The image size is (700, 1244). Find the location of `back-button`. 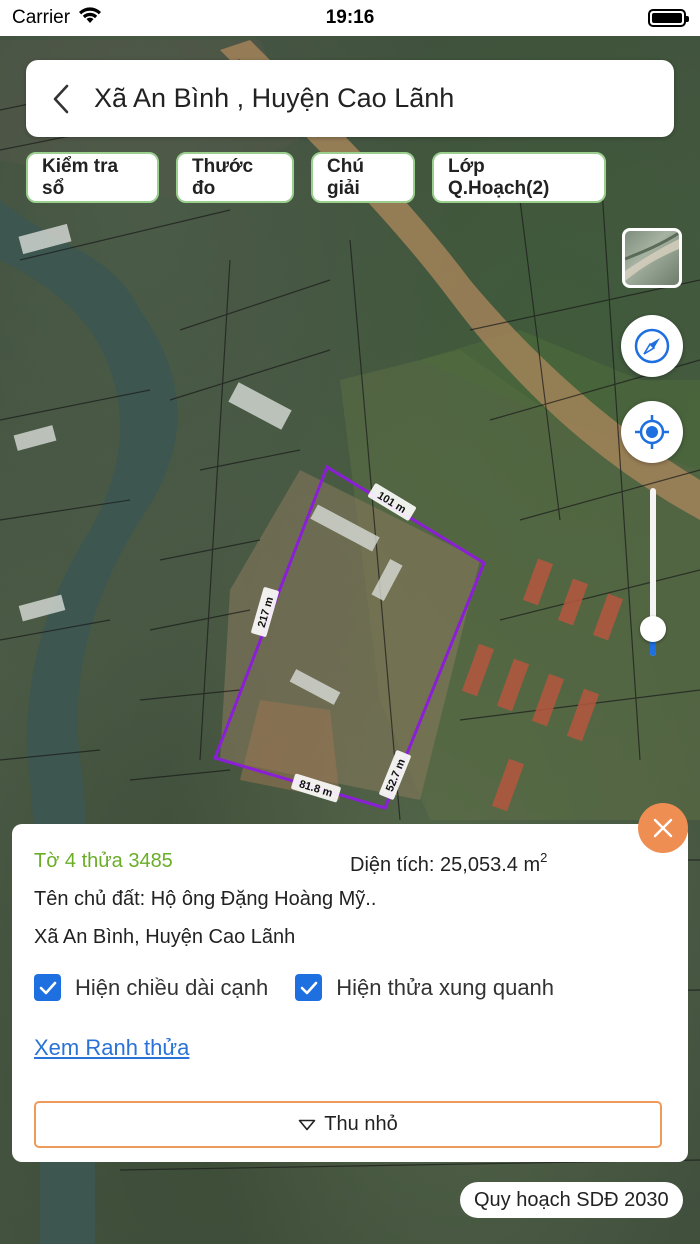

back-button is located at coordinates (61, 99).